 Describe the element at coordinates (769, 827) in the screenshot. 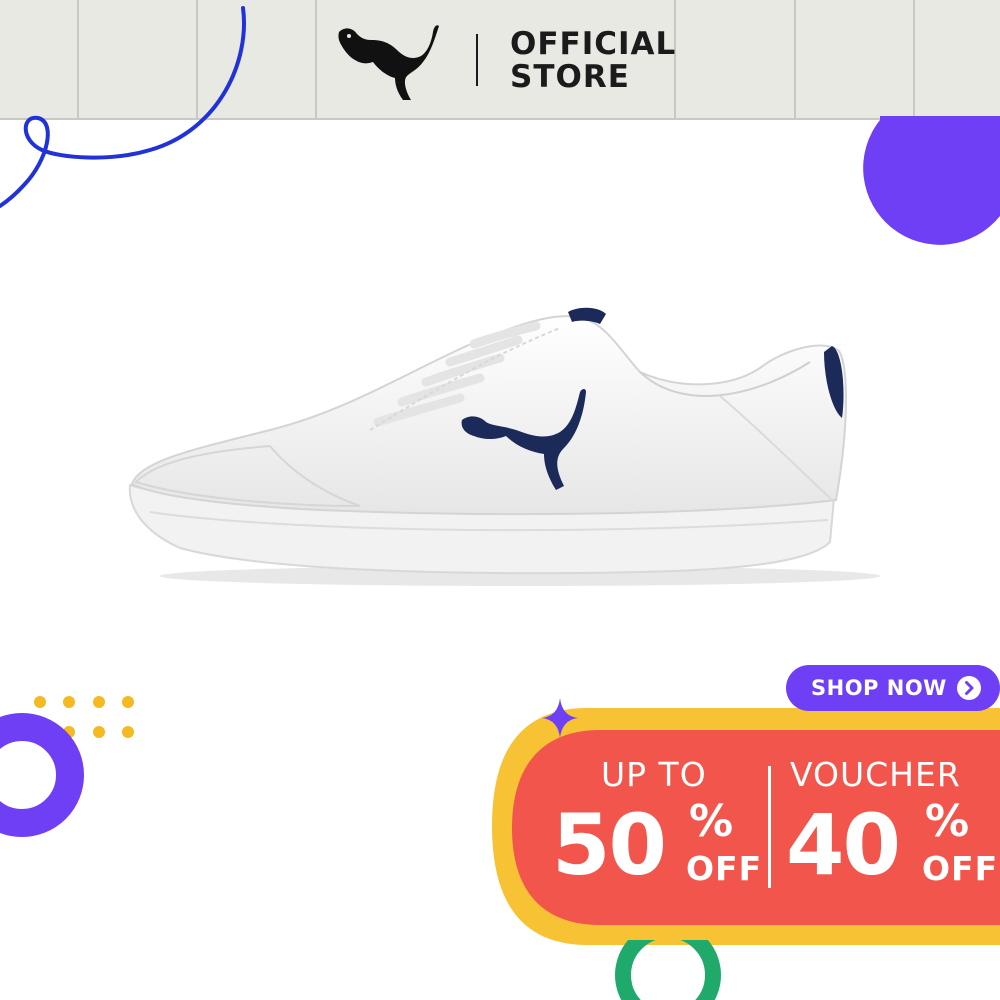

I see `promo-divider` at that location.